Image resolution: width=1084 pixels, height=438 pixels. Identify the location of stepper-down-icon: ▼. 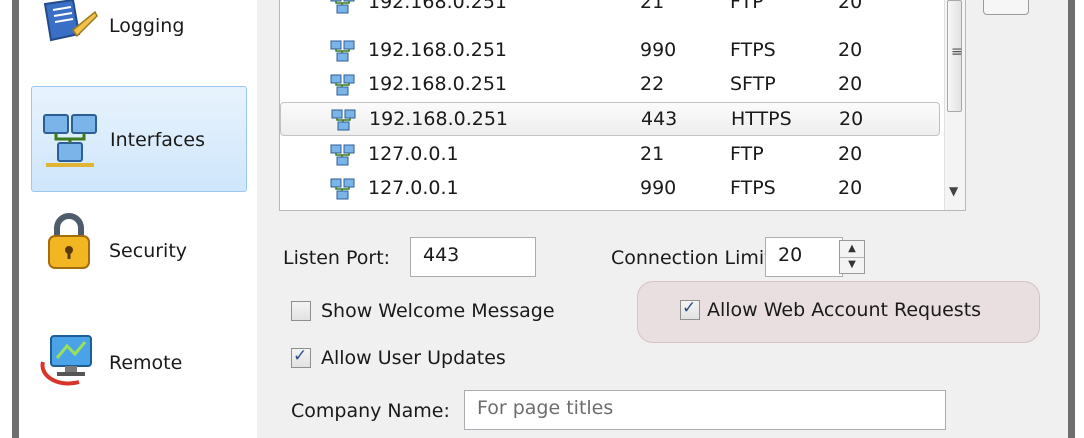
(852, 265).